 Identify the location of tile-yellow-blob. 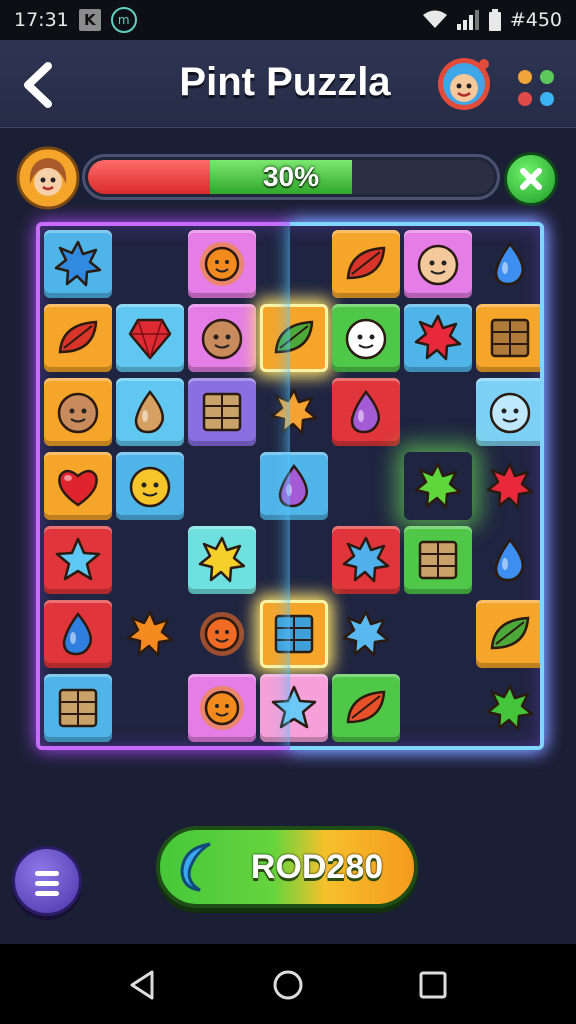
(222, 560).